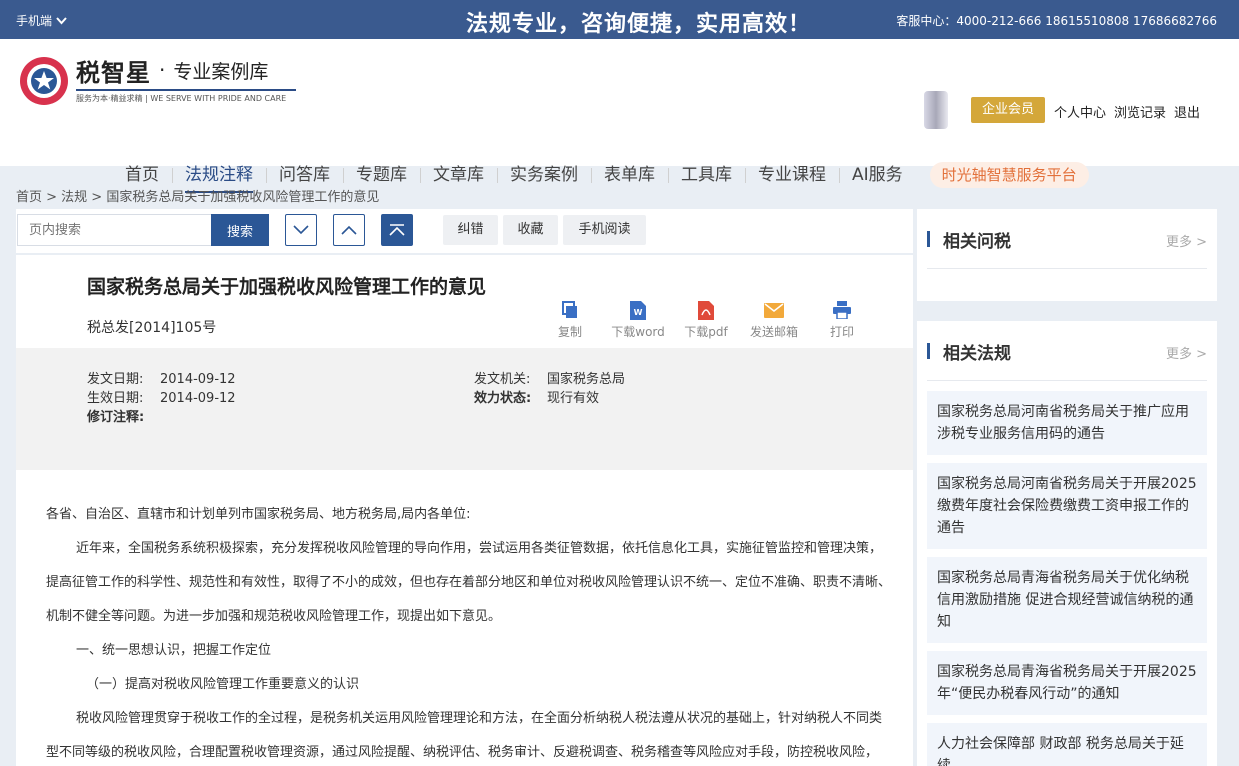 Image resolution: width=1239 pixels, height=766 pixels. I want to click on user-links: 个人中心 浏览记录 退出, so click(1127, 111).